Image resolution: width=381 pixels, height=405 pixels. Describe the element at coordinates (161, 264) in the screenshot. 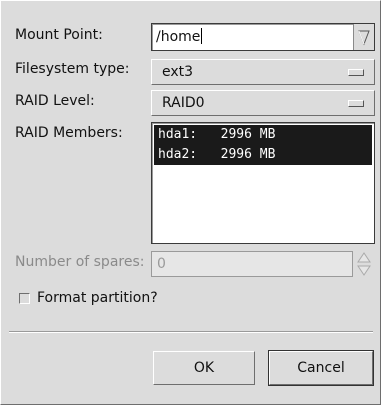

I see `spares-value: 0` at that location.